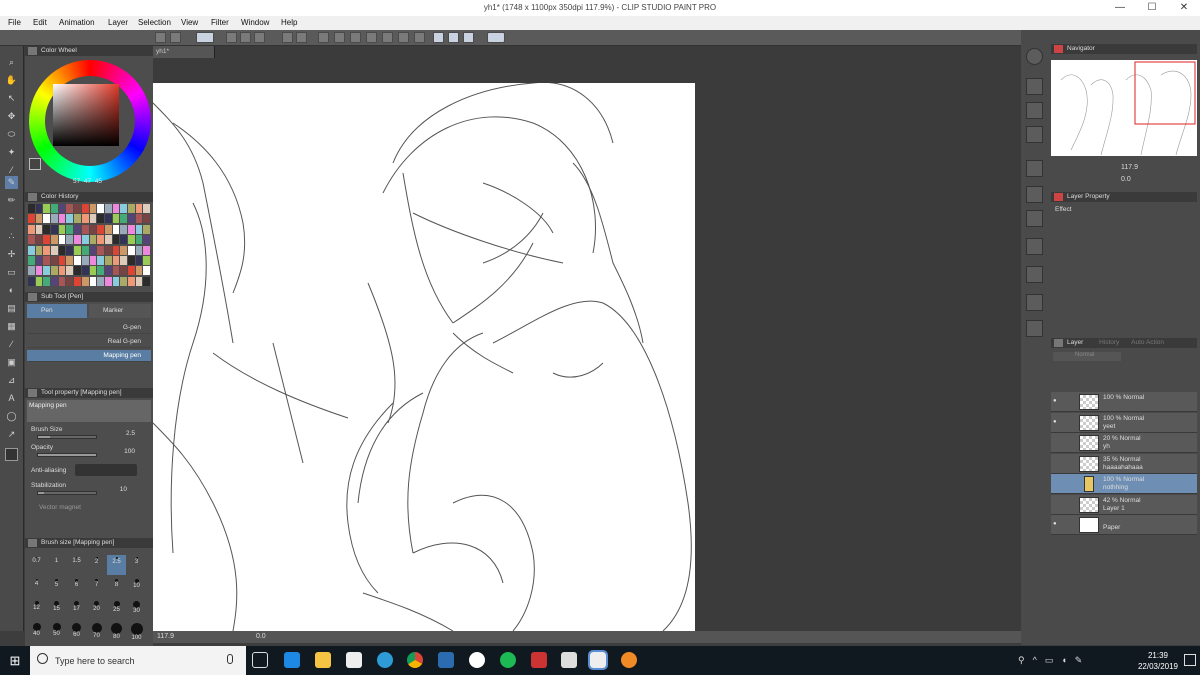 Image resolution: width=1200 pixels, height=675 pixels. What do you see at coordinates (36, 631) in the screenshot?
I see `brush-size-option: 40` at bounding box center [36, 631].